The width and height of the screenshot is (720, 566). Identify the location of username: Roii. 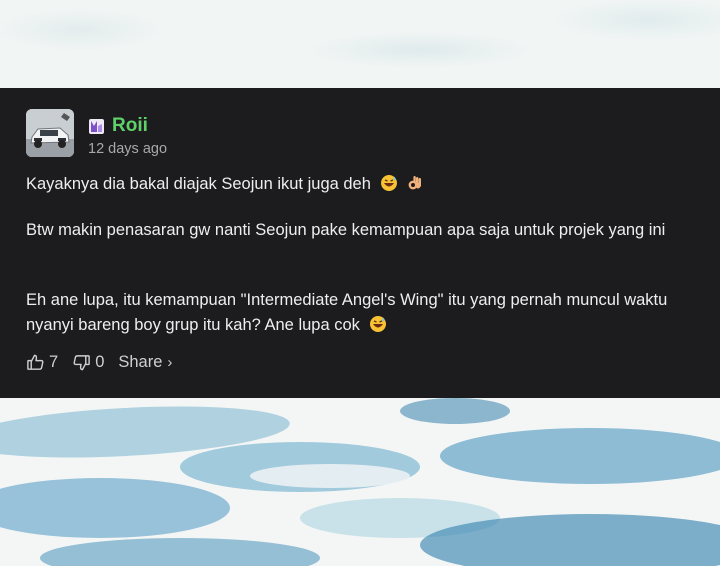
(130, 126).